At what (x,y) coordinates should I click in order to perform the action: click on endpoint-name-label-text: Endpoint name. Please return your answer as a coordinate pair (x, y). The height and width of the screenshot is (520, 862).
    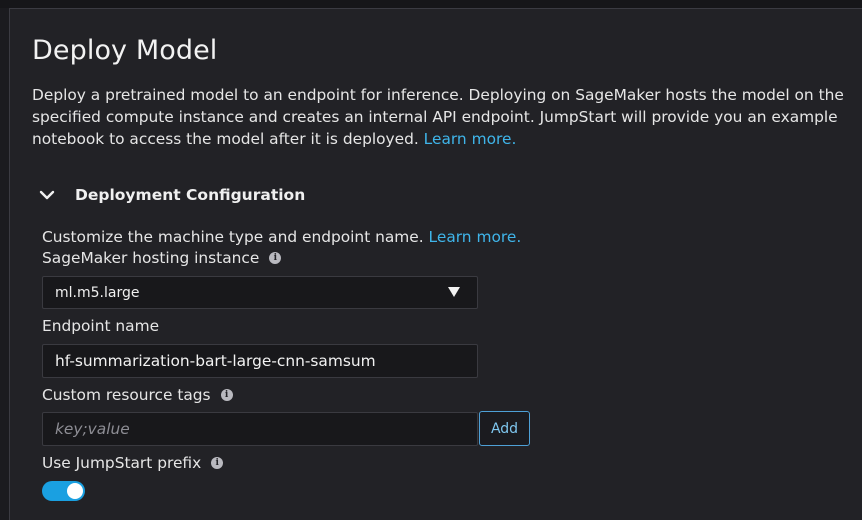
    Looking at the image, I should click on (101, 326).